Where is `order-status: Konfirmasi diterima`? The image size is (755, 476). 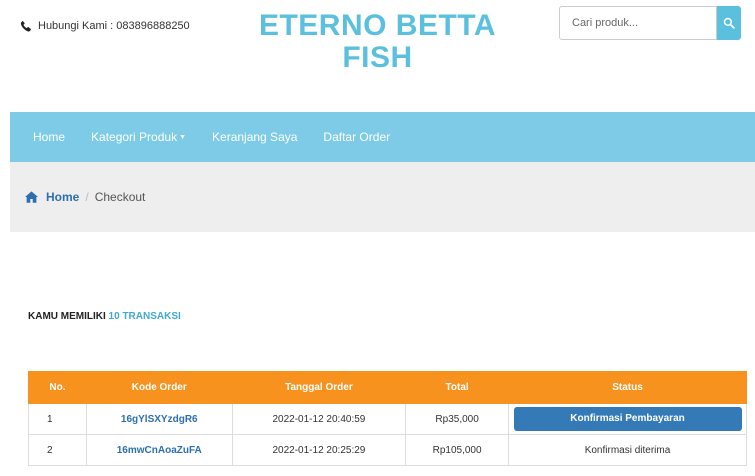
order-status: Konfirmasi diterima is located at coordinates (627, 450).